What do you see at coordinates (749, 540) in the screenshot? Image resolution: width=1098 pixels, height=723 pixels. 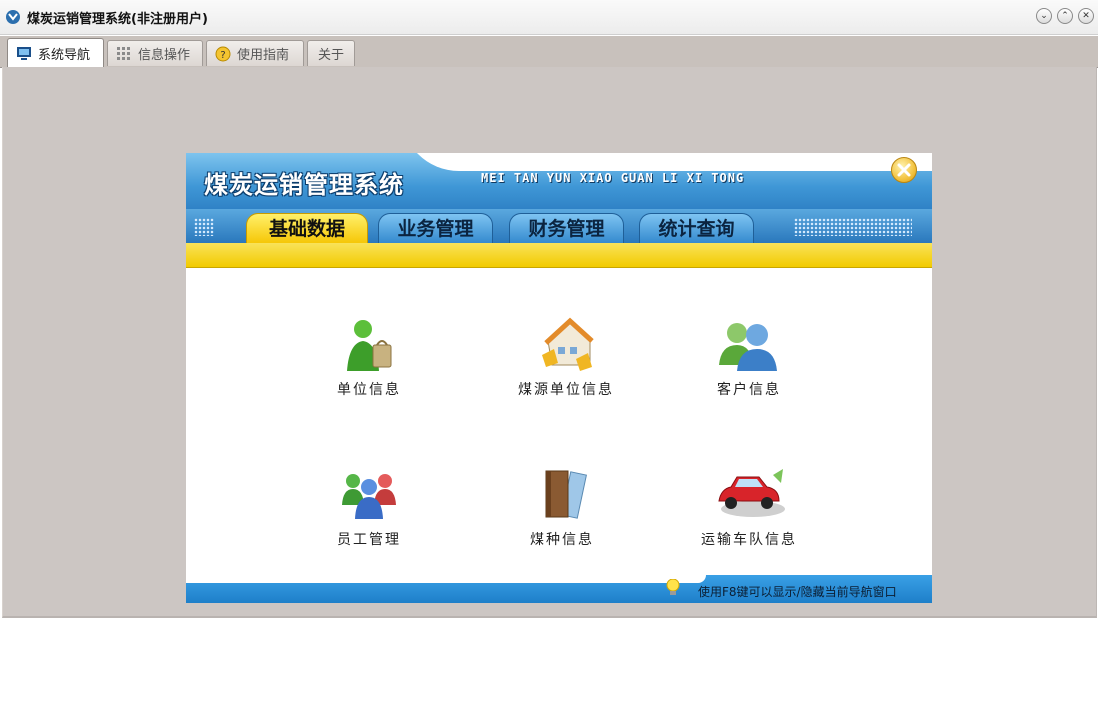 I see `item-label: 运输车队信息` at bounding box center [749, 540].